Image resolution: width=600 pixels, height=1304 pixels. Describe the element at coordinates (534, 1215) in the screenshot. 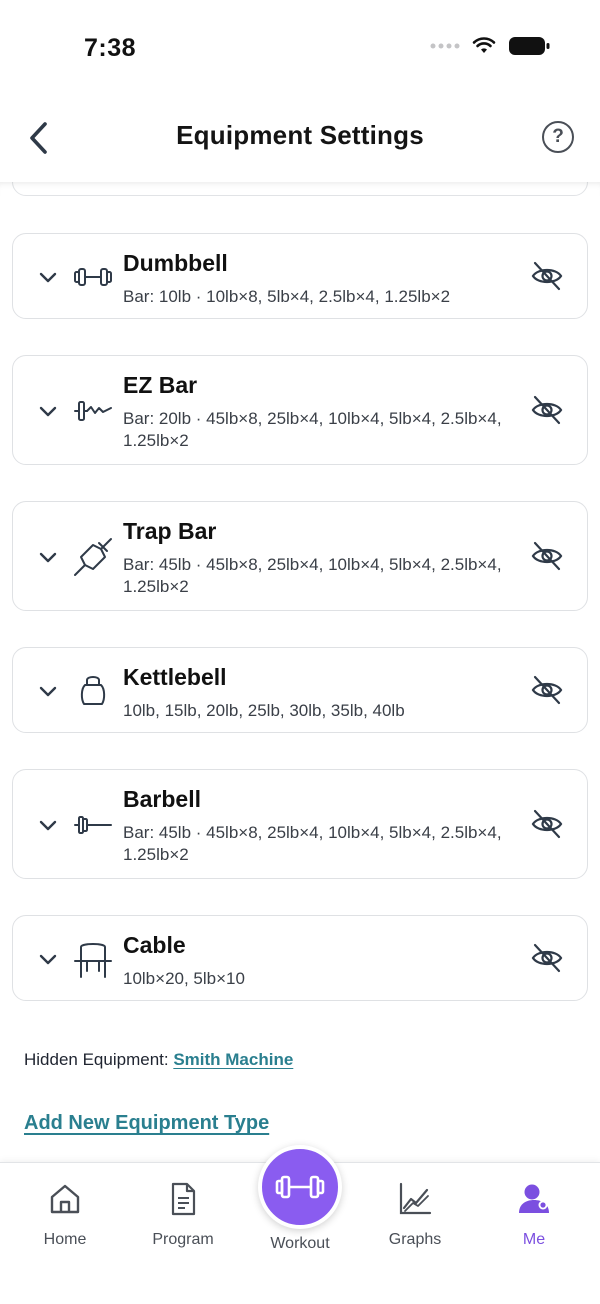

I see `tab-me: Me` at that location.